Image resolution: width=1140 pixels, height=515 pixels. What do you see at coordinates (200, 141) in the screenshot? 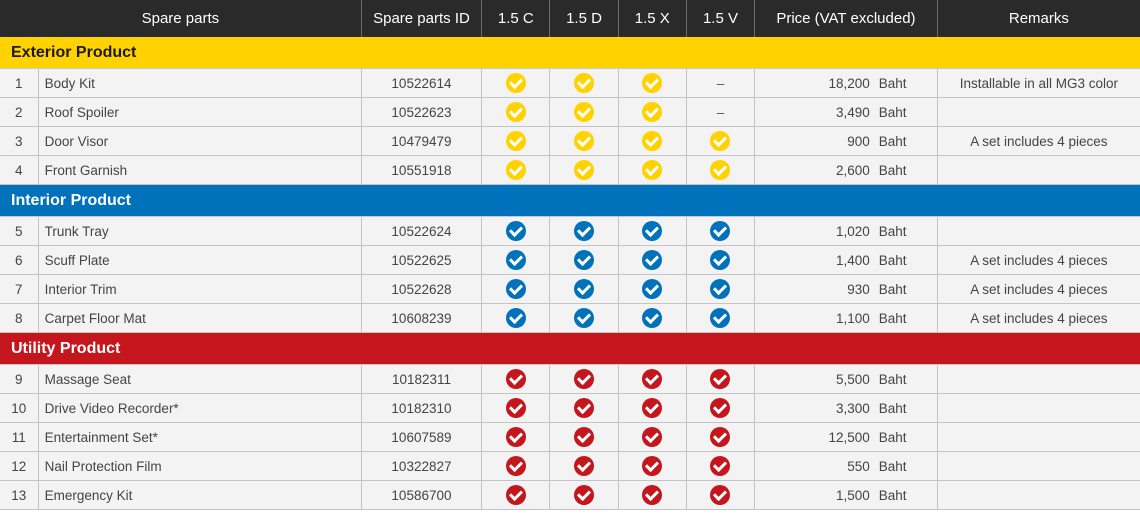
I see `part-name: Door Visor` at bounding box center [200, 141].